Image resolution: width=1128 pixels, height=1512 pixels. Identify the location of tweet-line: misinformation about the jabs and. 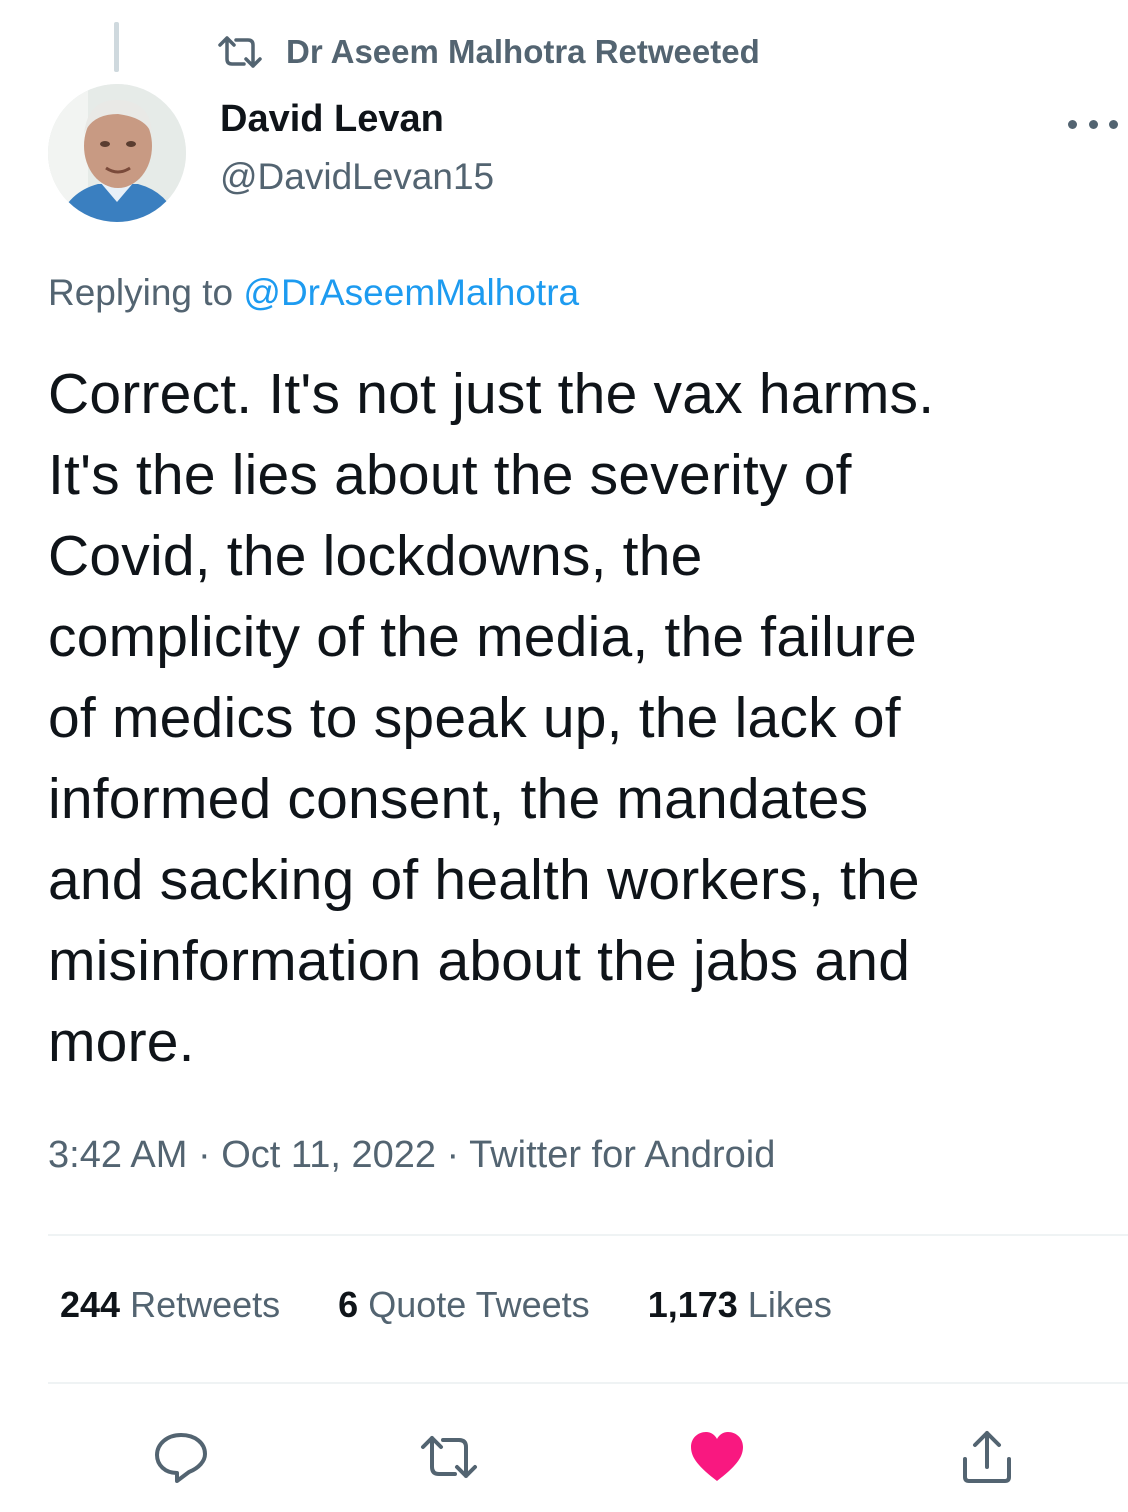
(479, 961).